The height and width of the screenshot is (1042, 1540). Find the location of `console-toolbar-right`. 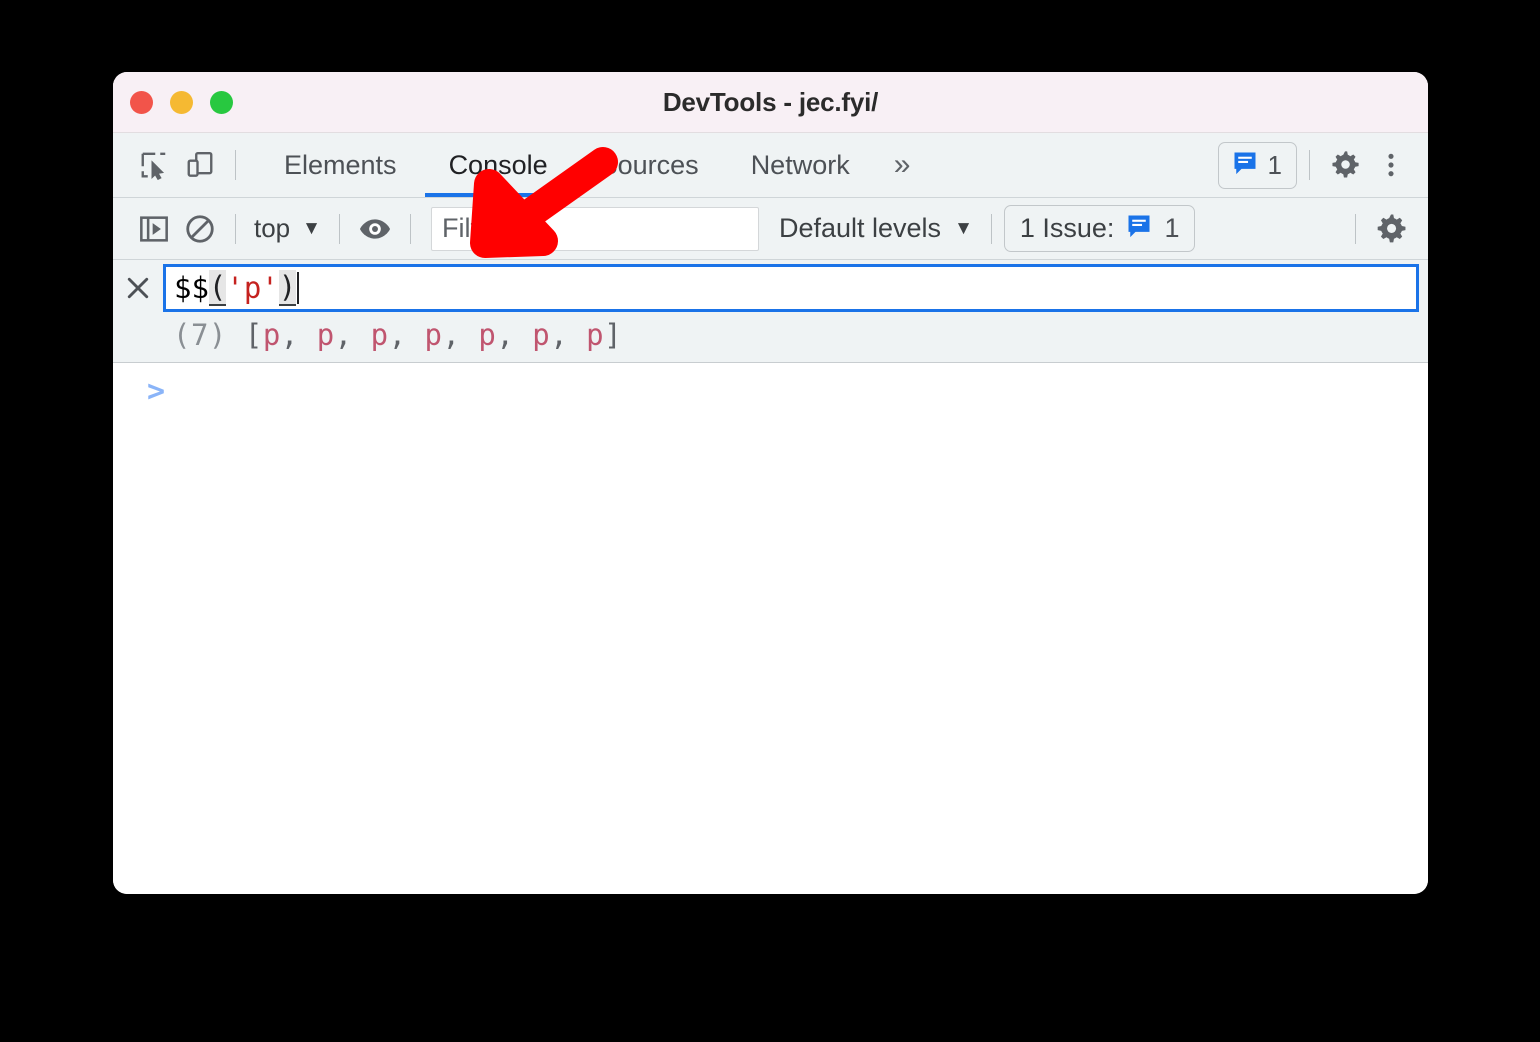

console-toolbar-right is located at coordinates (1378, 229).